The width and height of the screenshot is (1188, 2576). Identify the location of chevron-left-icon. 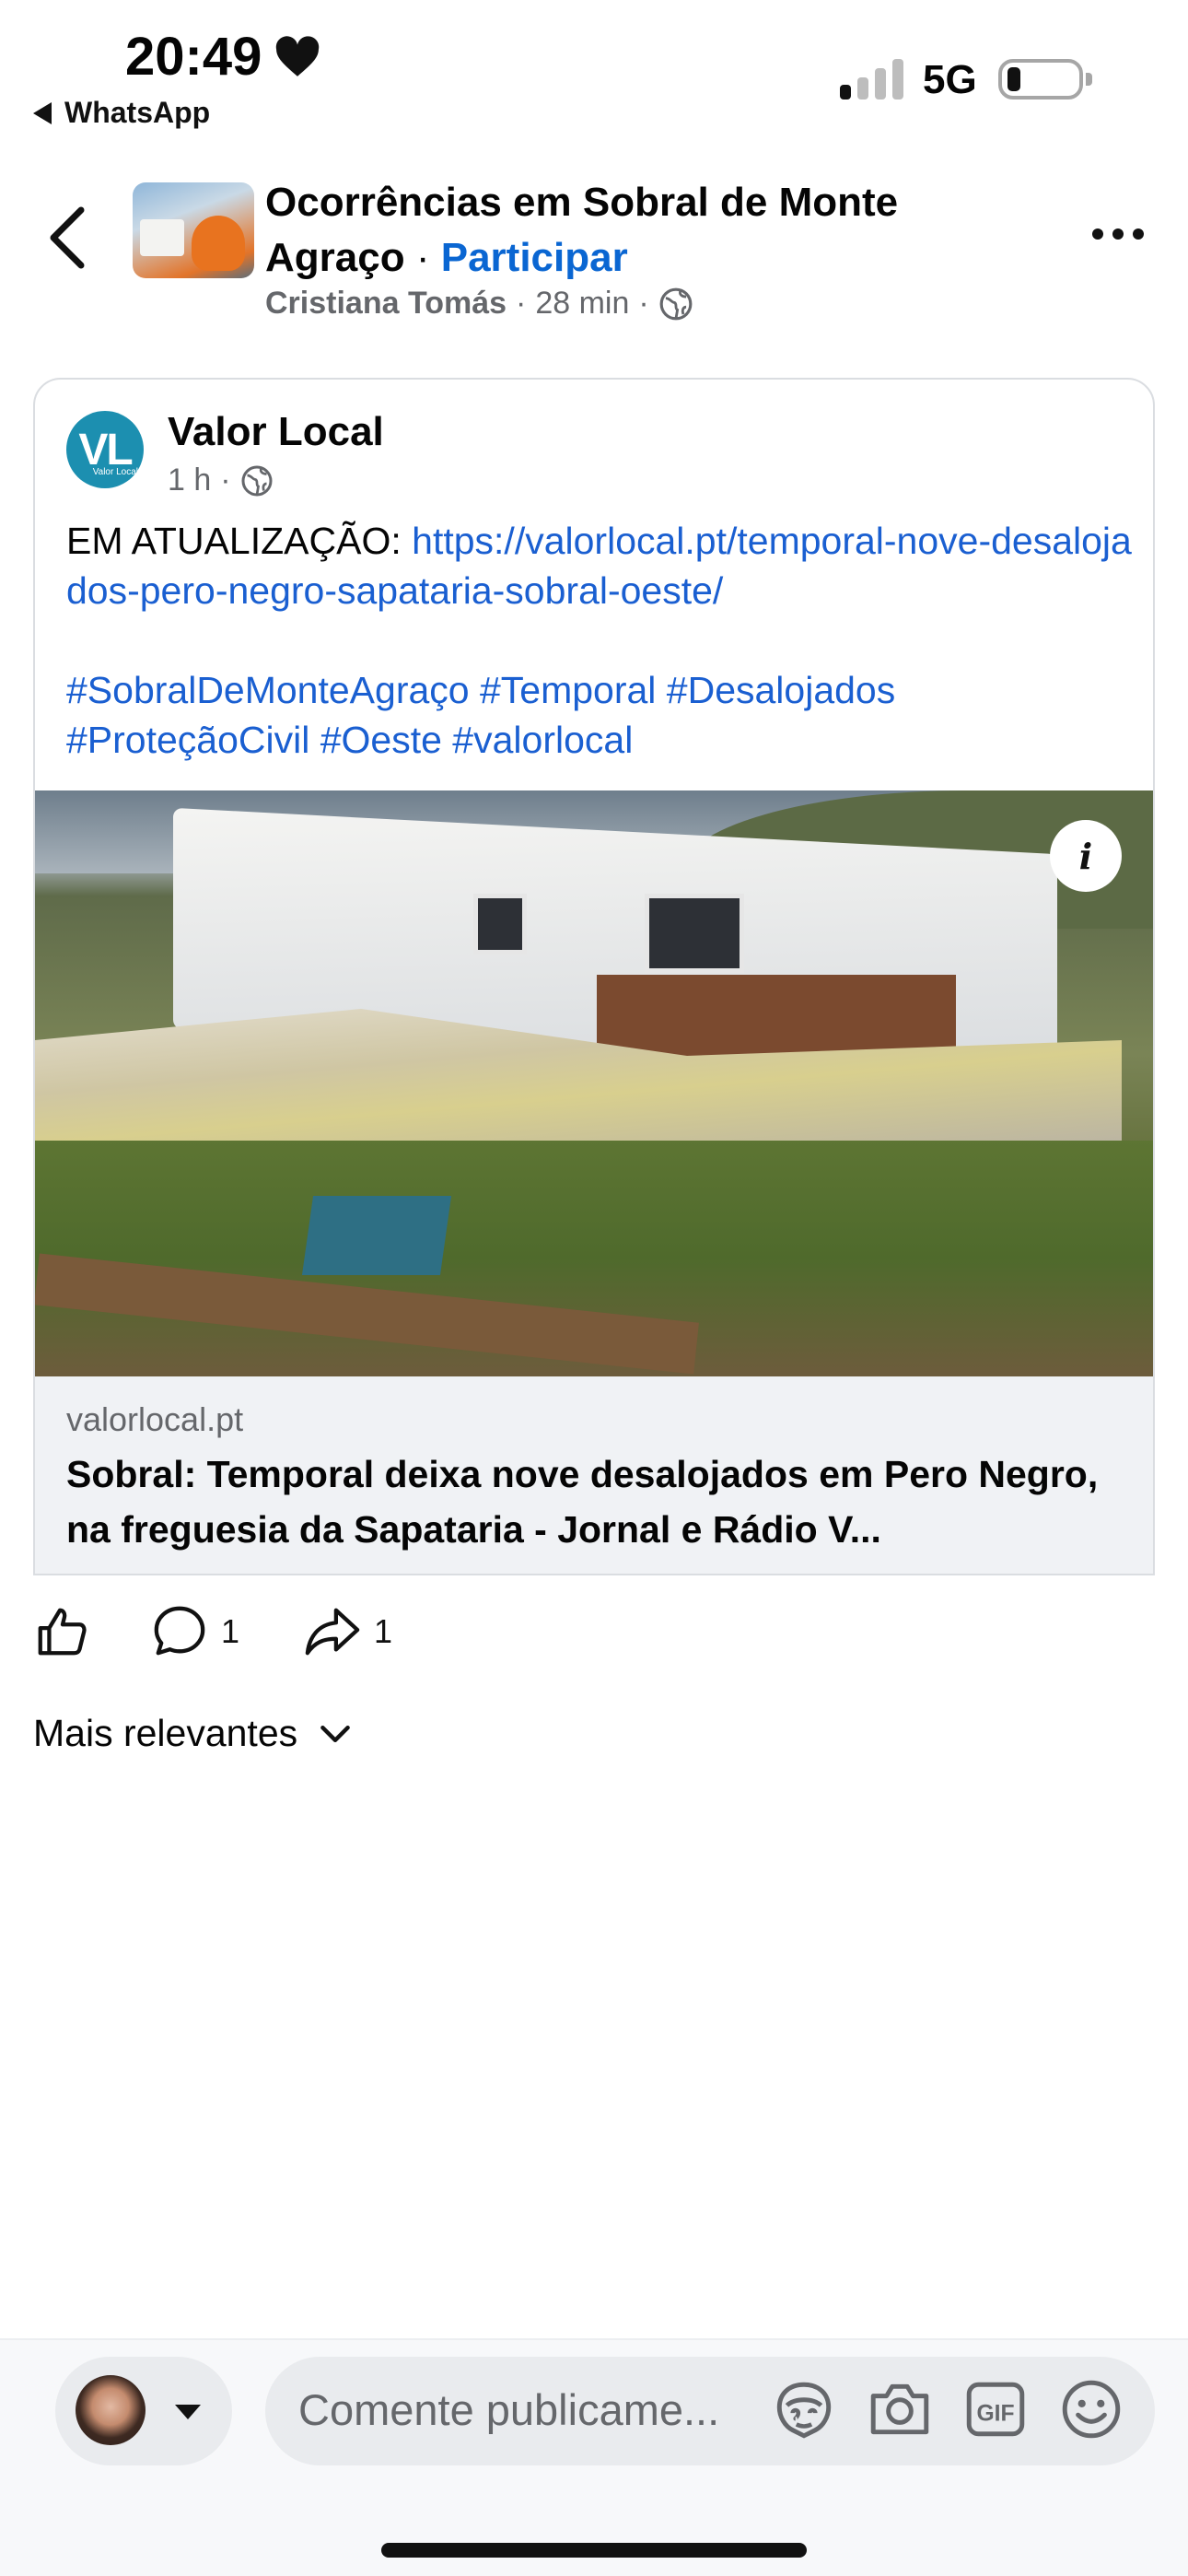
(66, 238).